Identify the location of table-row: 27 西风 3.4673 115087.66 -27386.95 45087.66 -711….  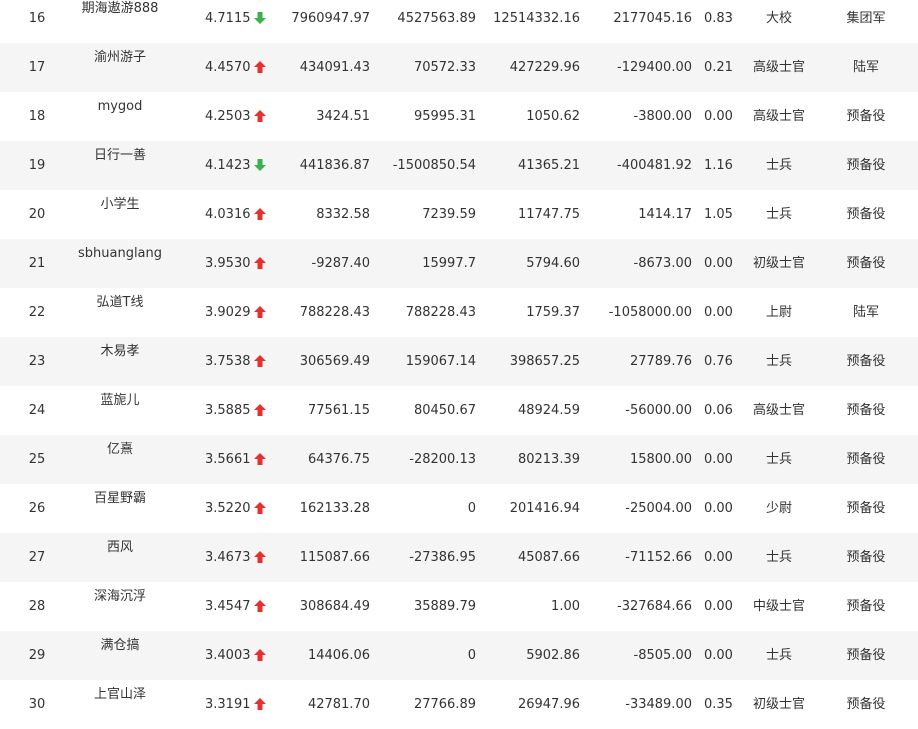
(459, 557).